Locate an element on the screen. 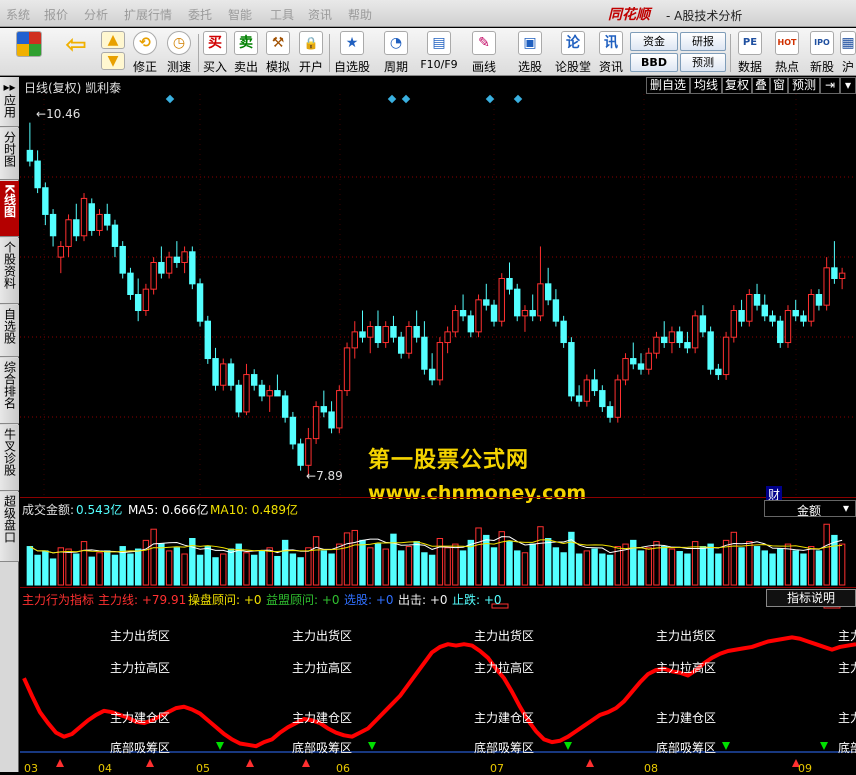 The height and width of the screenshot is (775, 856). menu-analysis: 分析 is located at coordinates (96, 14).